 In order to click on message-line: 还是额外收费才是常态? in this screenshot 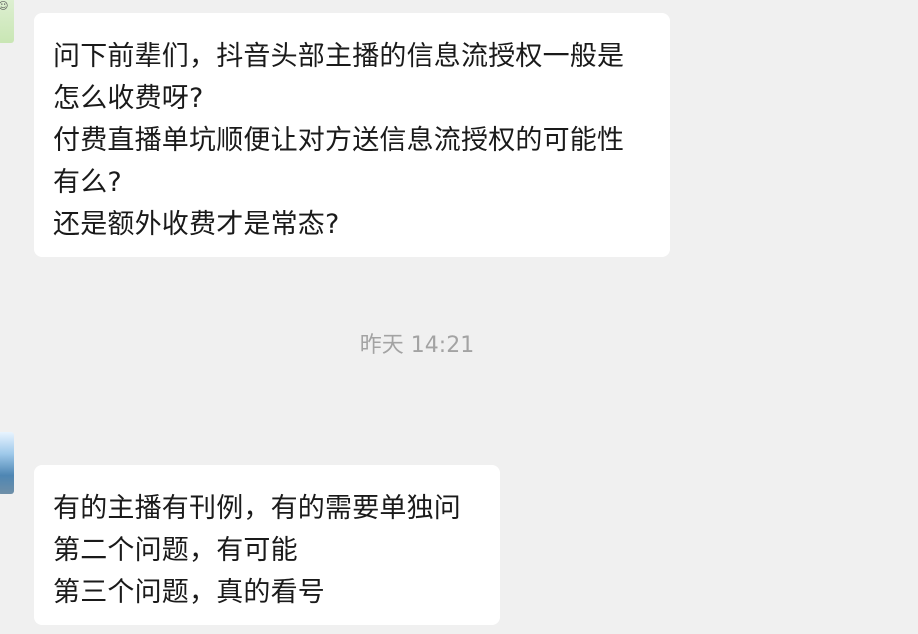, I will do `click(196, 224)`.